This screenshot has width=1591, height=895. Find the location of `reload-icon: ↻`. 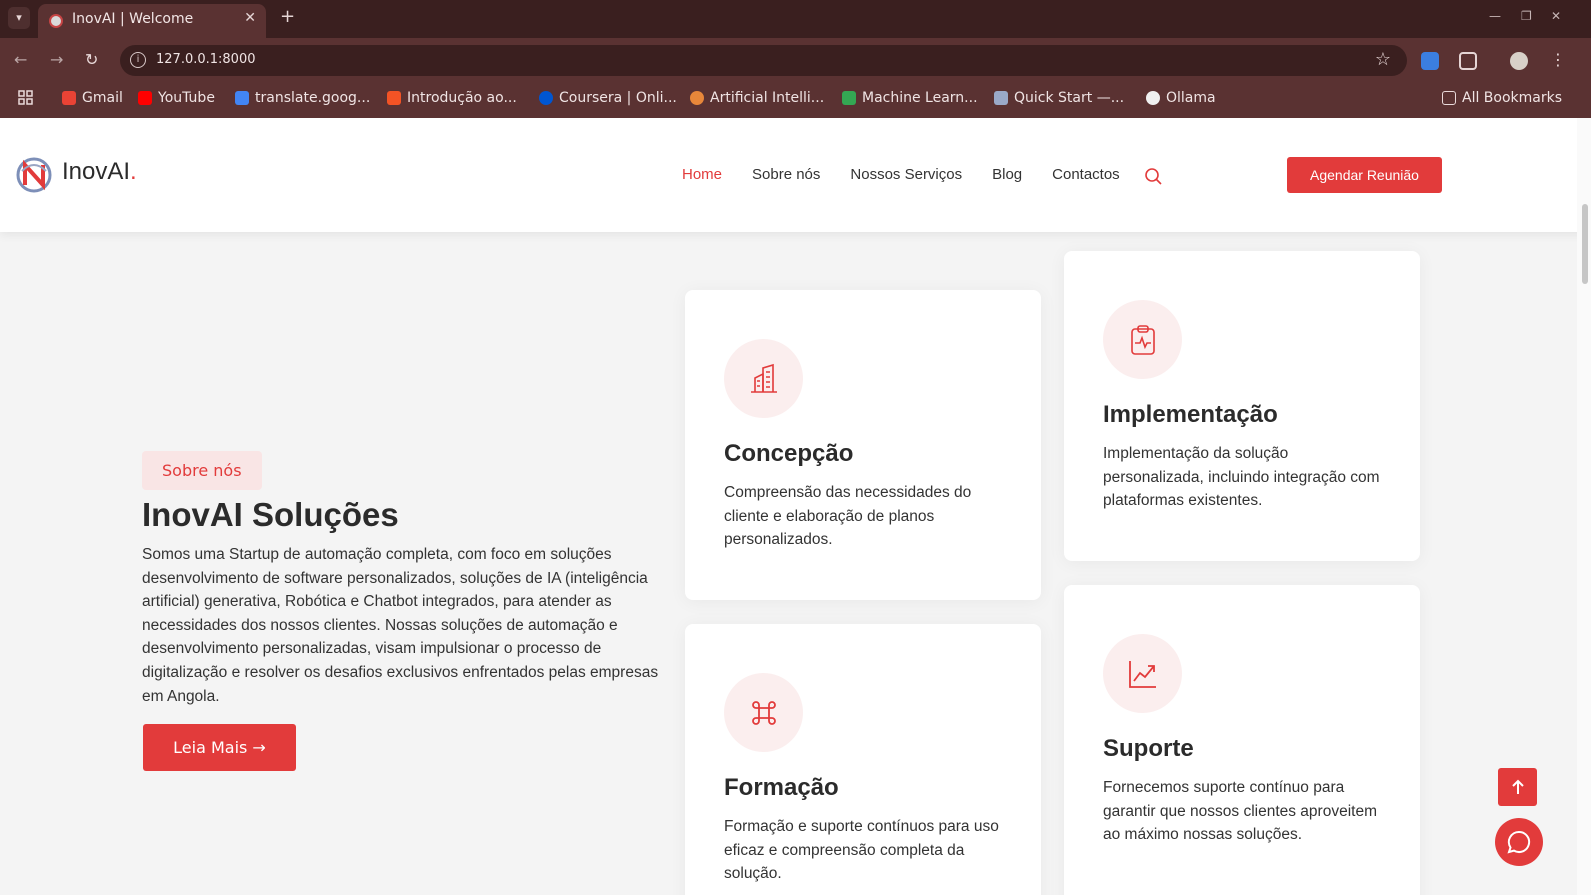

reload-icon: ↻ is located at coordinates (91, 59).